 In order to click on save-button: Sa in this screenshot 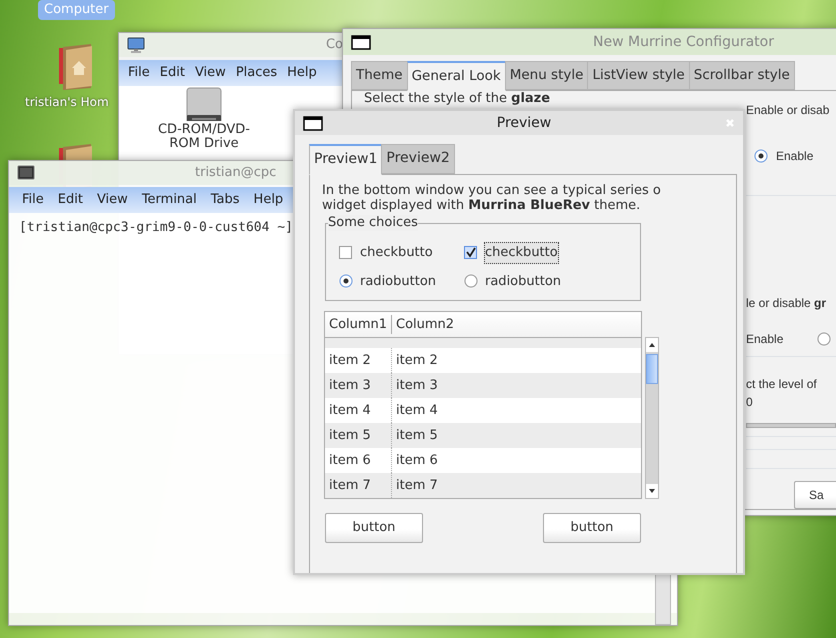, I will do `click(815, 495)`.